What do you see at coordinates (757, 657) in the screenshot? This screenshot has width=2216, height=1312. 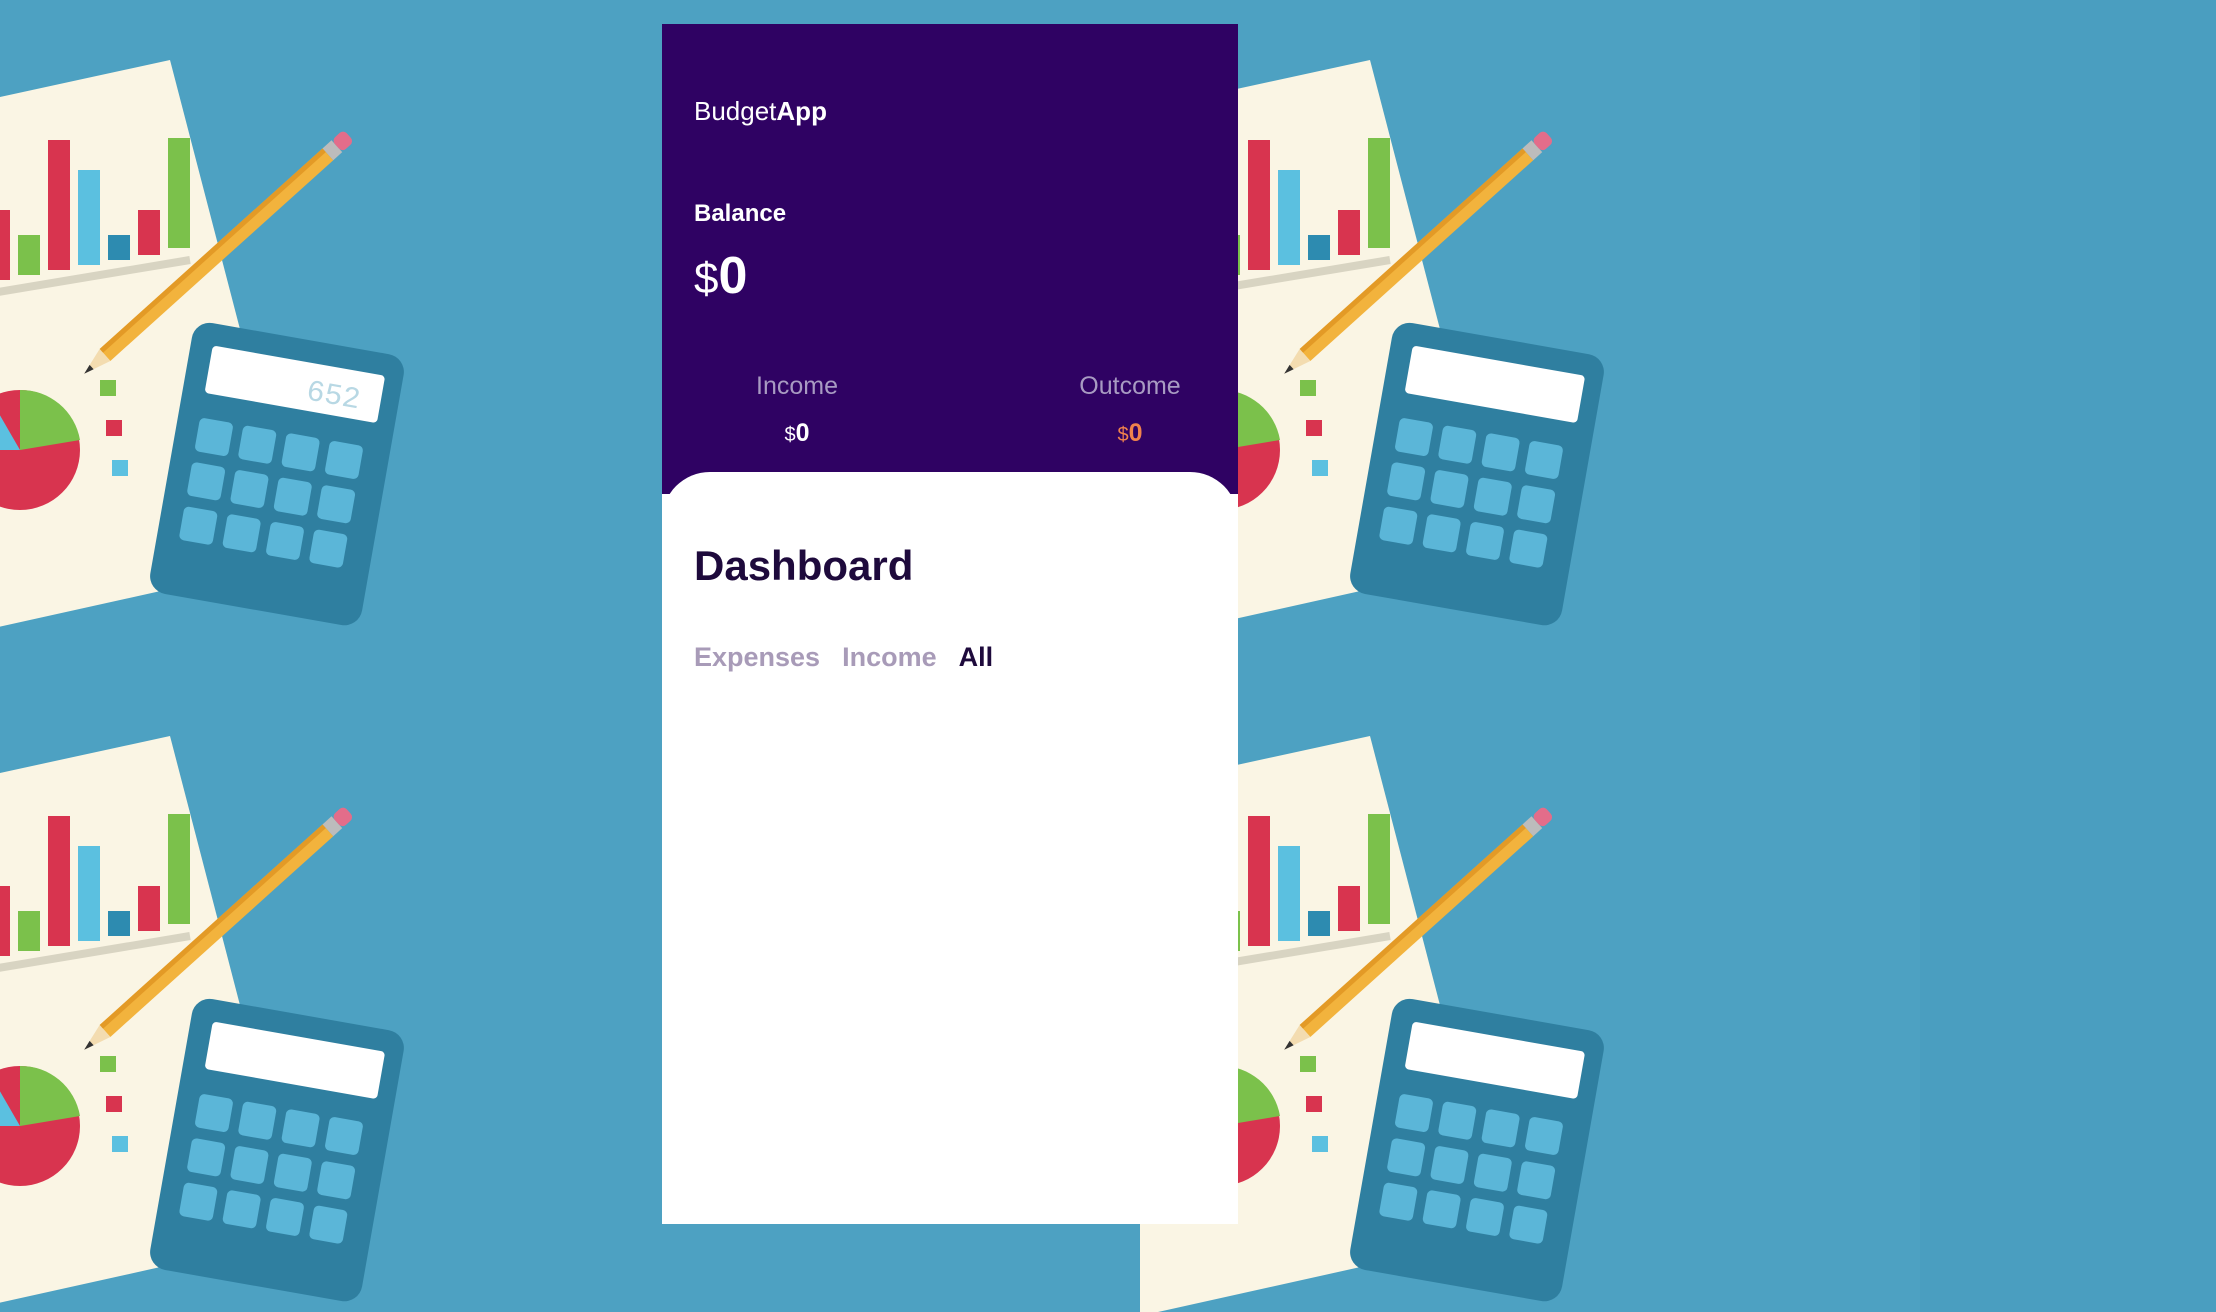 I see `tab-expenses: Expenses` at bounding box center [757, 657].